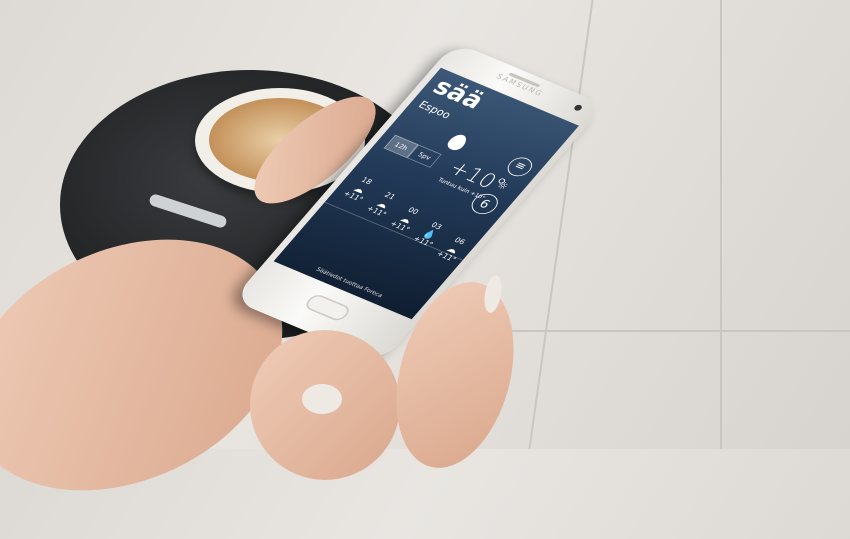 This screenshot has height=539, width=850. What do you see at coordinates (327, 307) in the screenshot?
I see `home-button` at bounding box center [327, 307].